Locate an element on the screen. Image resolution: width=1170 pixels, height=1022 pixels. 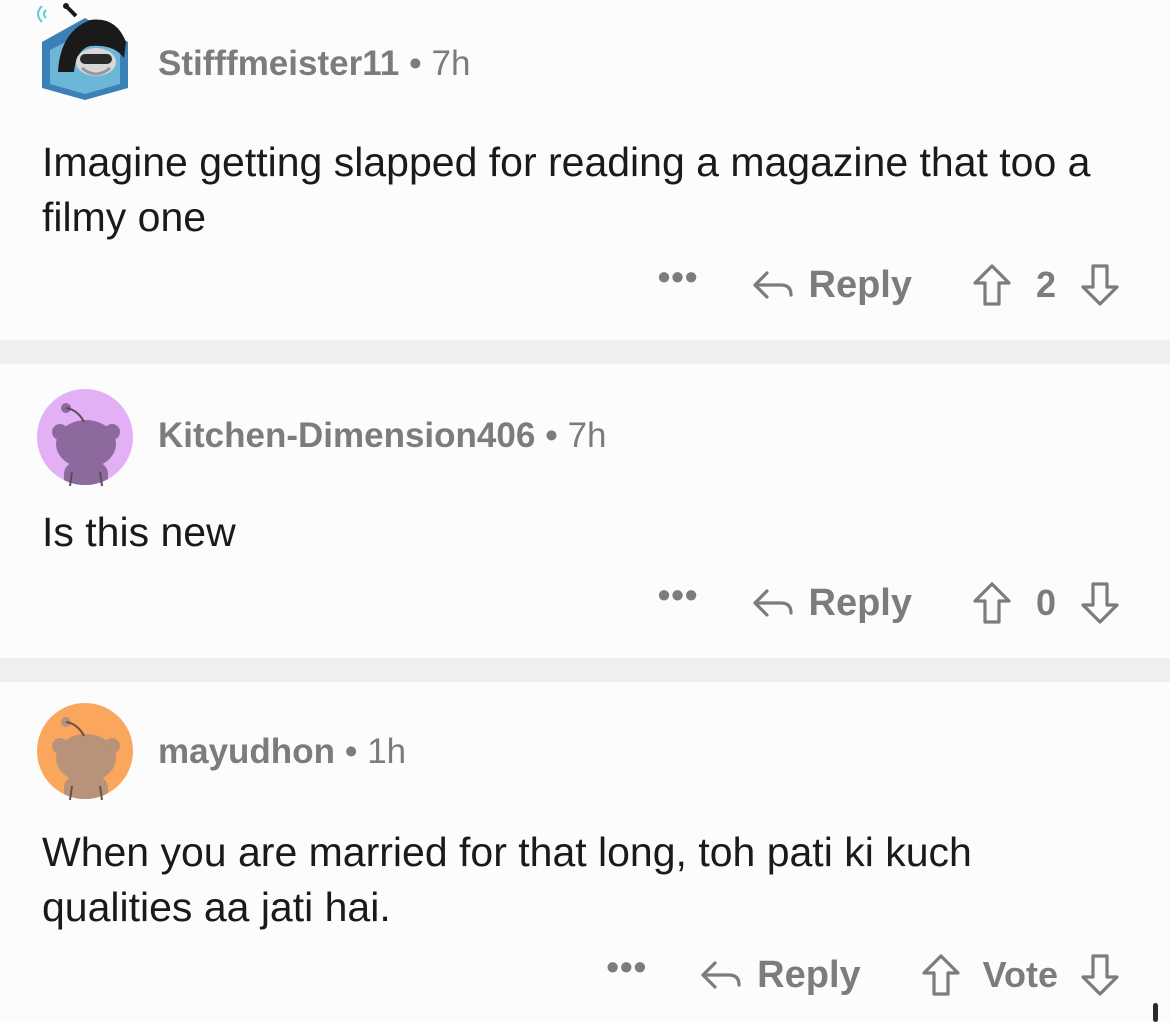
comment-meta: mayudhon • 1h is located at coordinates (282, 752).